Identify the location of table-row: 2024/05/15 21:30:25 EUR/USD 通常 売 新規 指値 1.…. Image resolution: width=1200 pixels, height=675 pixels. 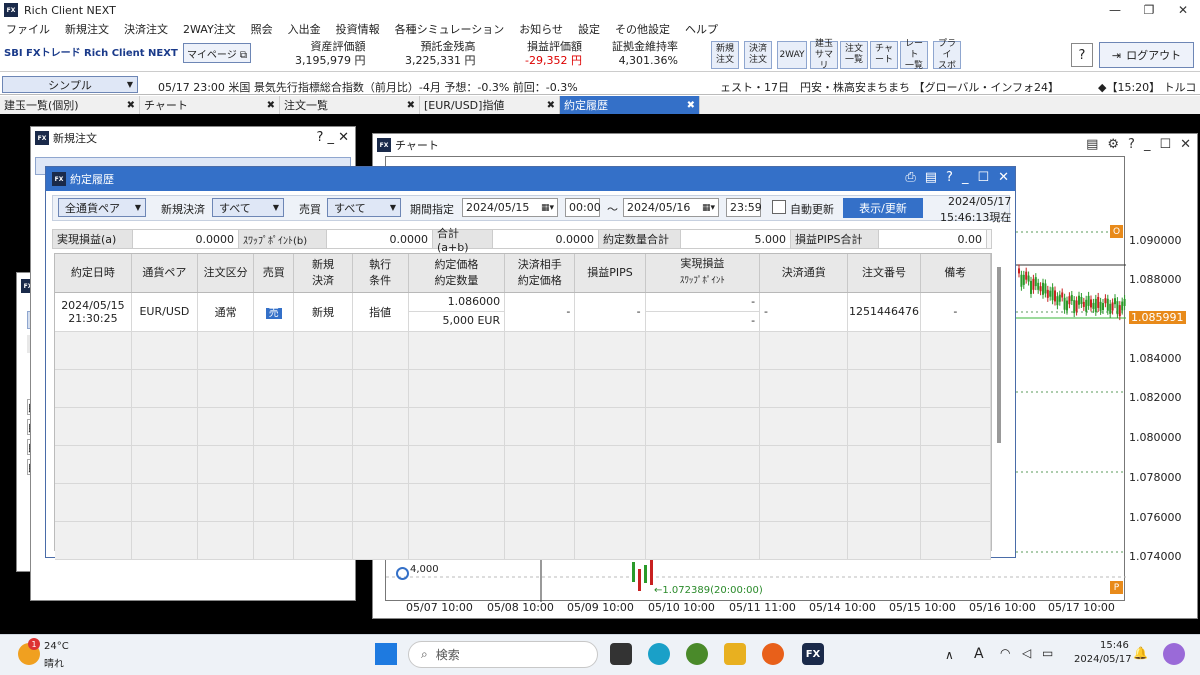
(523, 312).